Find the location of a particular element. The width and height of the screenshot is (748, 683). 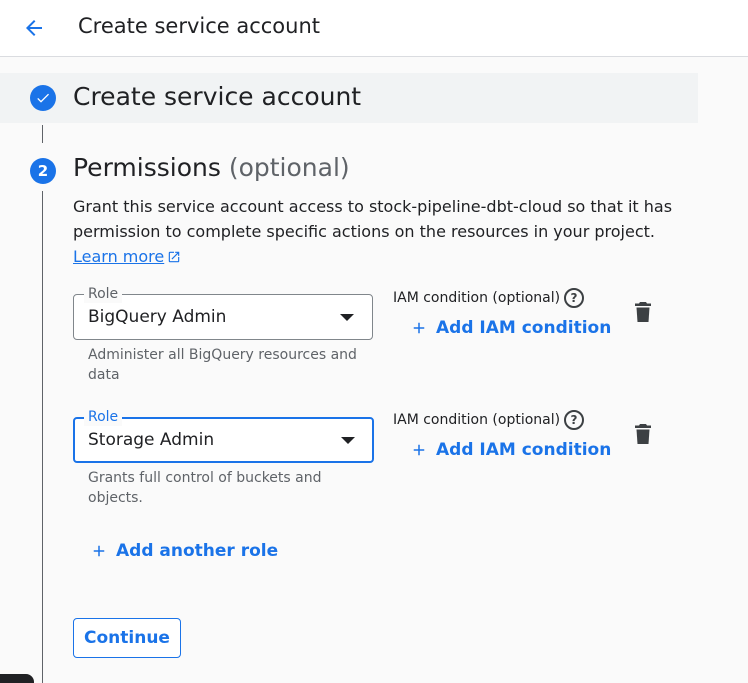

add-another-role-label: Add another role is located at coordinates (197, 551).